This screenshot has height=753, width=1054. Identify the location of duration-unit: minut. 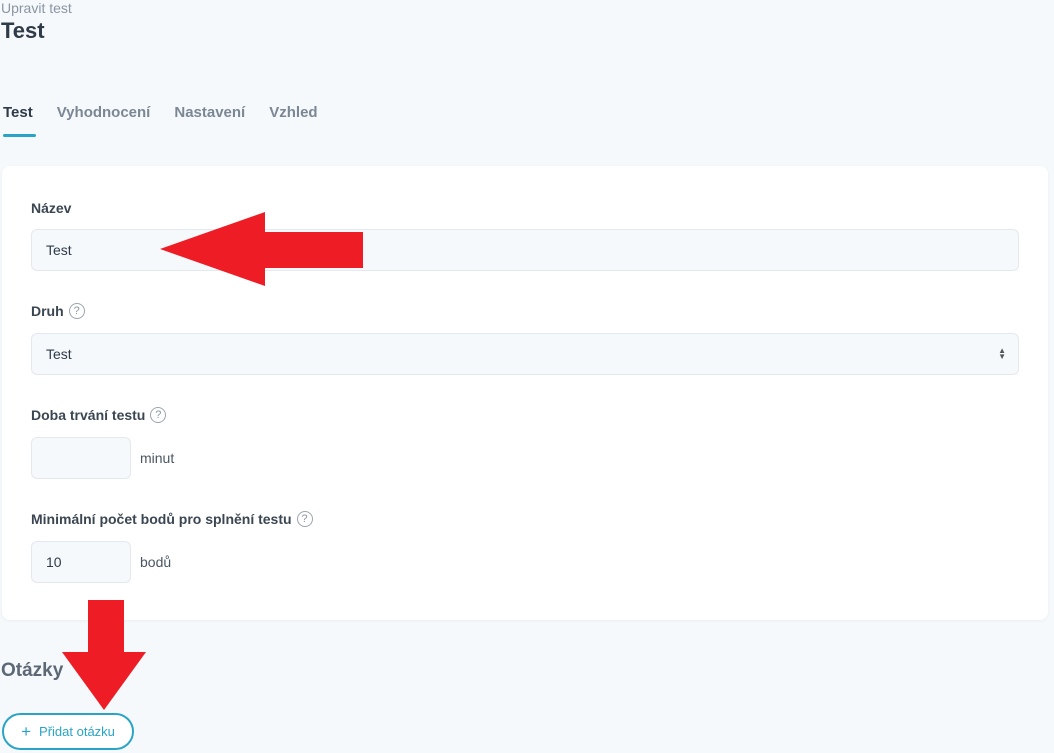
(157, 458).